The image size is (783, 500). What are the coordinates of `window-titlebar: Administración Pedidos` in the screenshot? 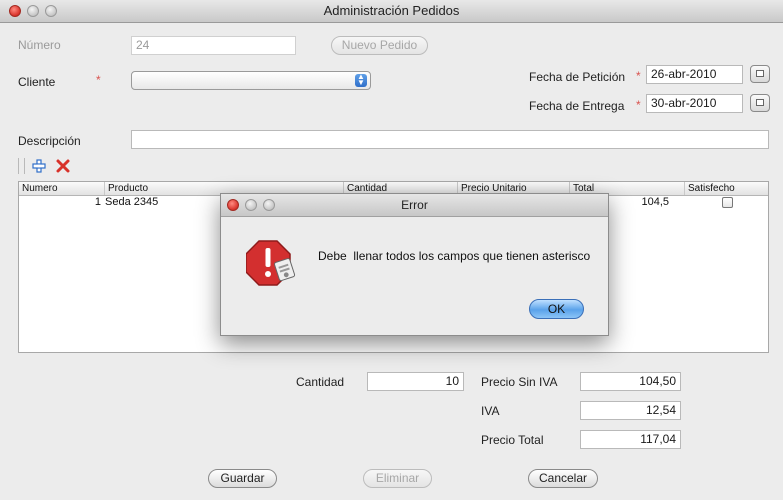 It's located at (391, 11).